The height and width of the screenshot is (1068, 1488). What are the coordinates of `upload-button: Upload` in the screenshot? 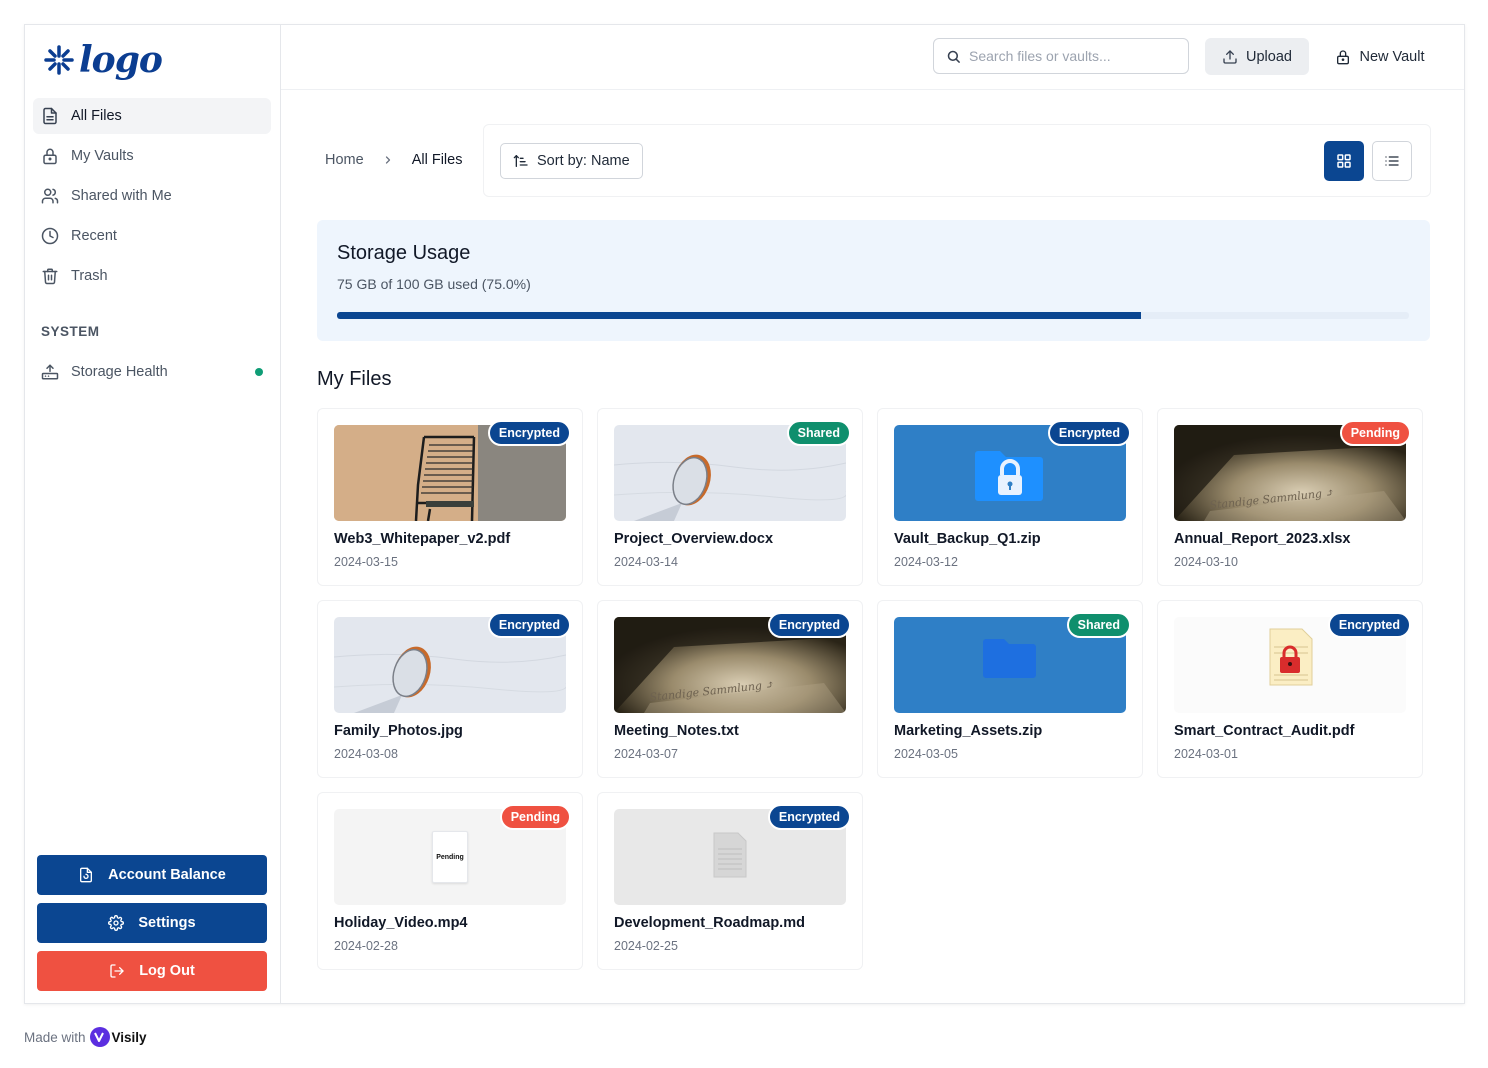 It's located at (1257, 56).